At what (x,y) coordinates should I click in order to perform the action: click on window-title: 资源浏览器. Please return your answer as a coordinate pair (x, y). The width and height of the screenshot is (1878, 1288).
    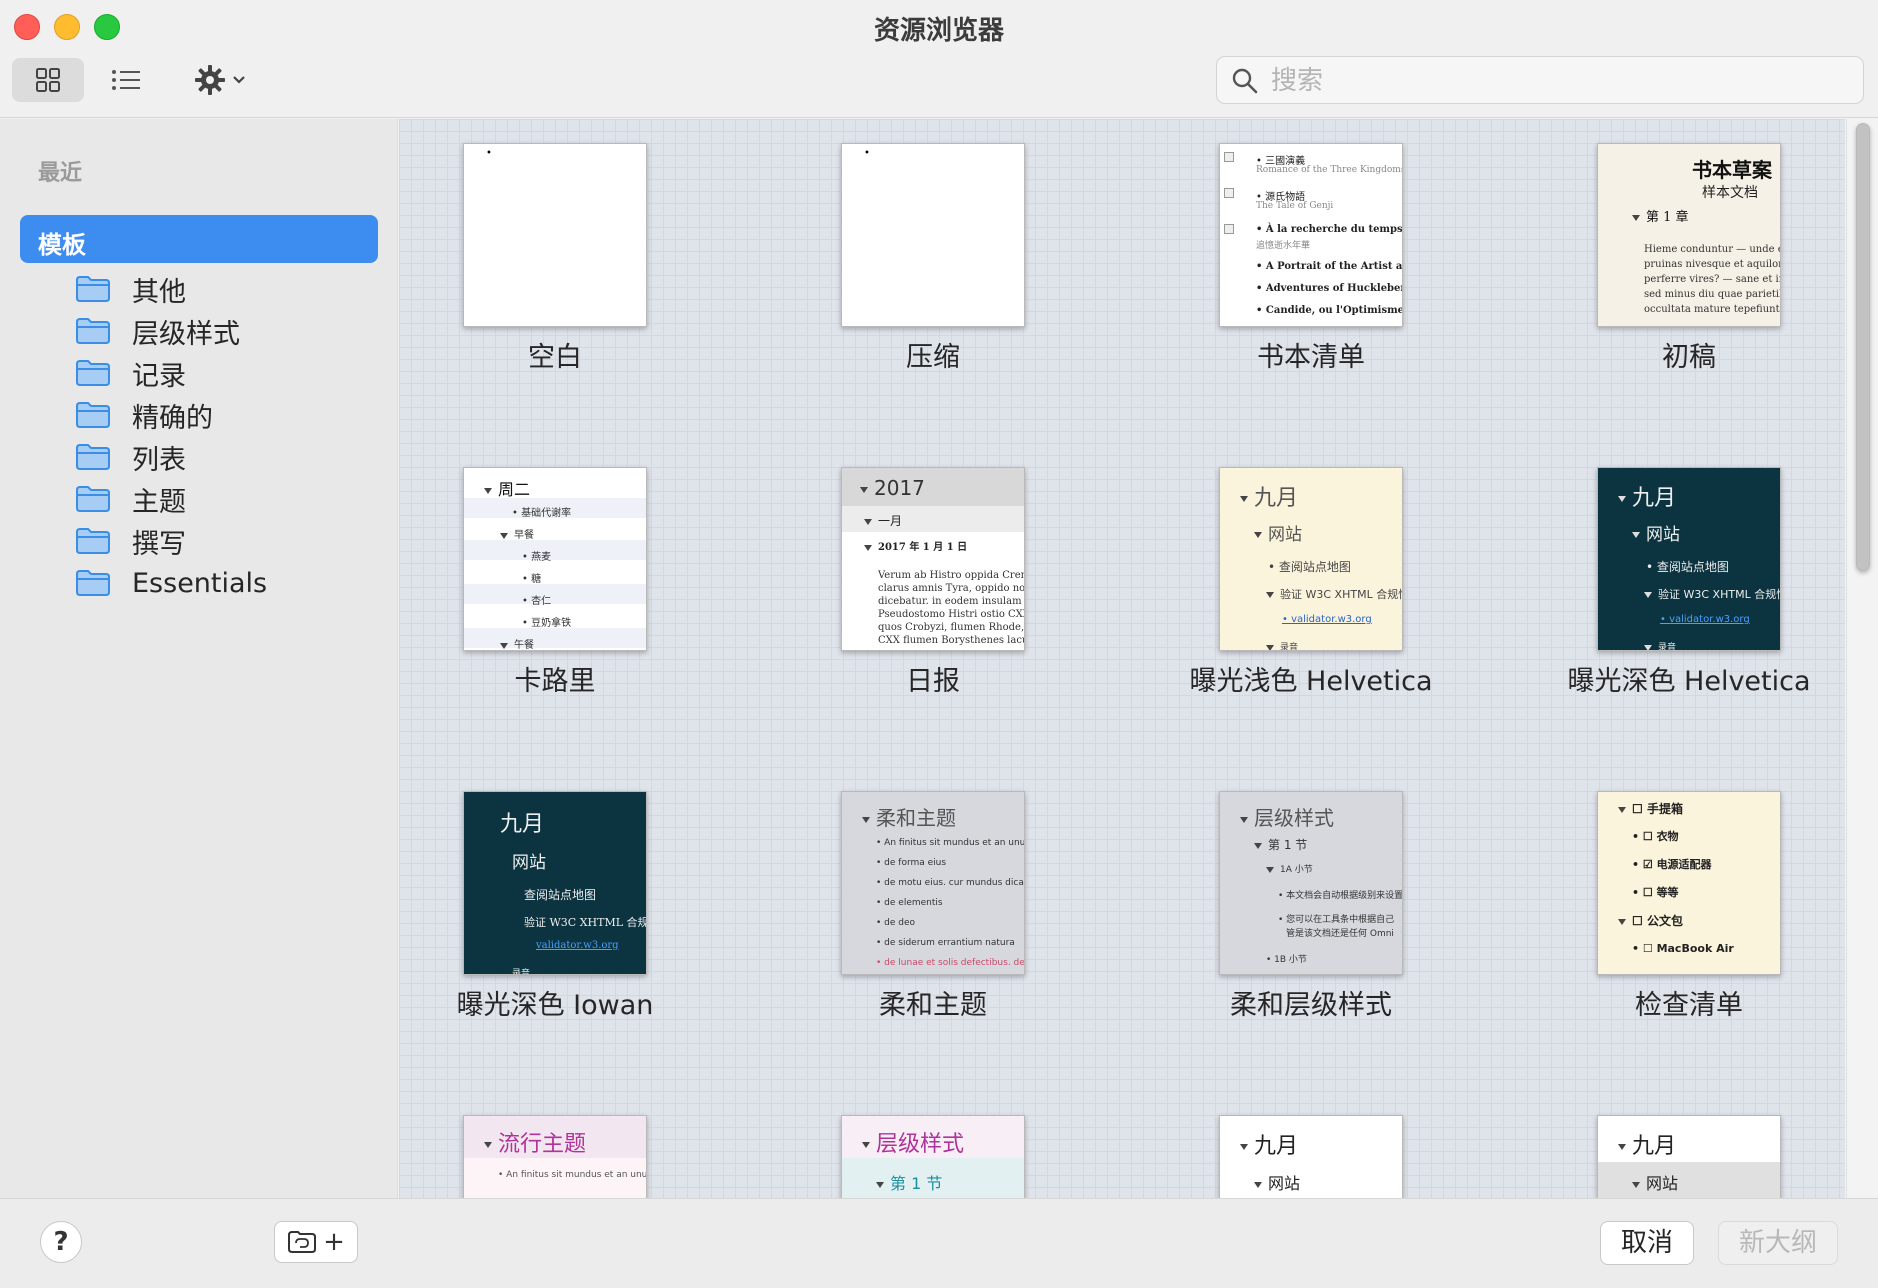
    Looking at the image, I should click on (938, 31).